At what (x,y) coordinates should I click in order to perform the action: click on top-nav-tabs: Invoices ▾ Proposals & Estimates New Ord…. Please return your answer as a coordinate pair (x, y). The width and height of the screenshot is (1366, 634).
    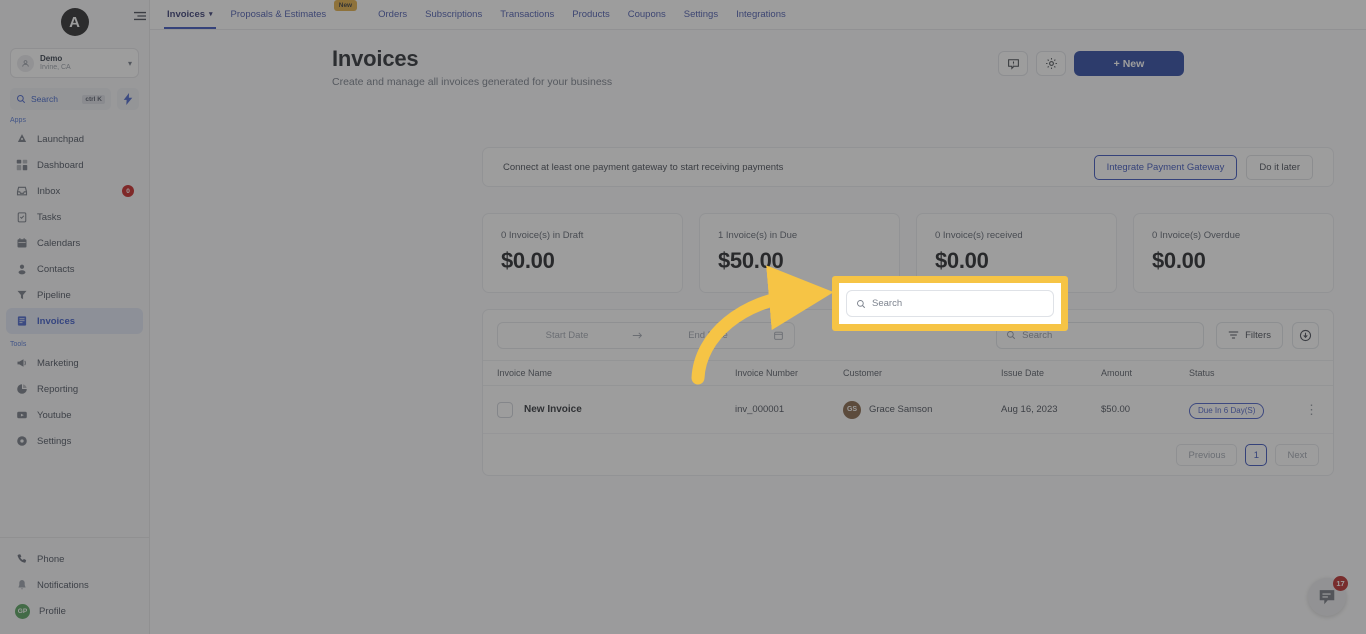
    Looking at the image, I should click on (472, 14).